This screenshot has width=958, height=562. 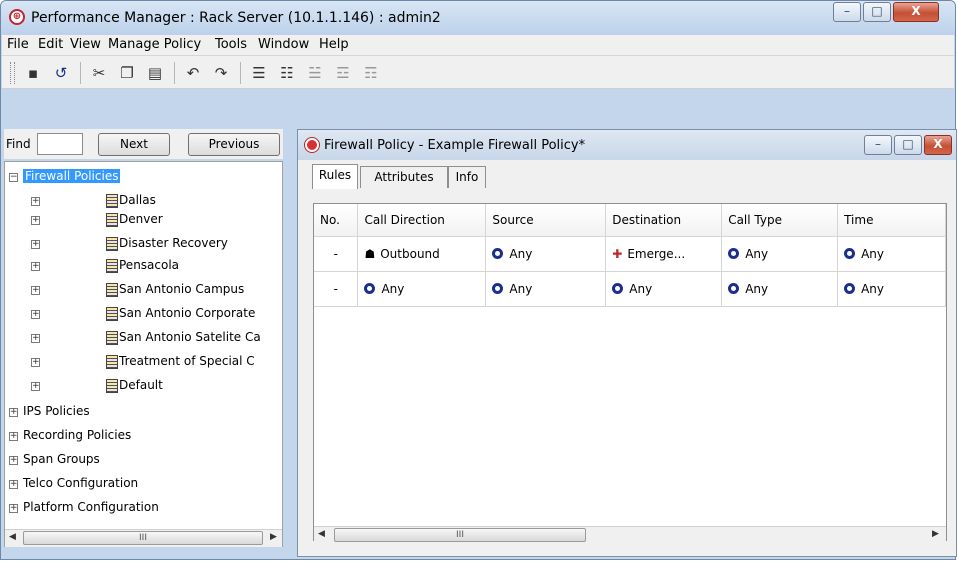 What do you see at coordinates (283, 44) in the screenshot?
I see `menu-window: Window` at bounding box center [283, 44].